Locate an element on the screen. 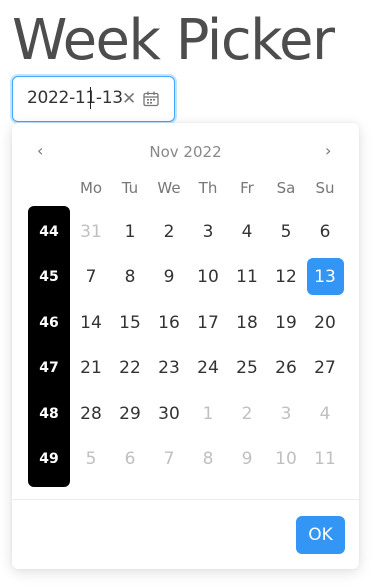 This screenshot has width=379, height=588. week-picker-input: 2022-11-13 ✕ is located at coordinates (93, 99).